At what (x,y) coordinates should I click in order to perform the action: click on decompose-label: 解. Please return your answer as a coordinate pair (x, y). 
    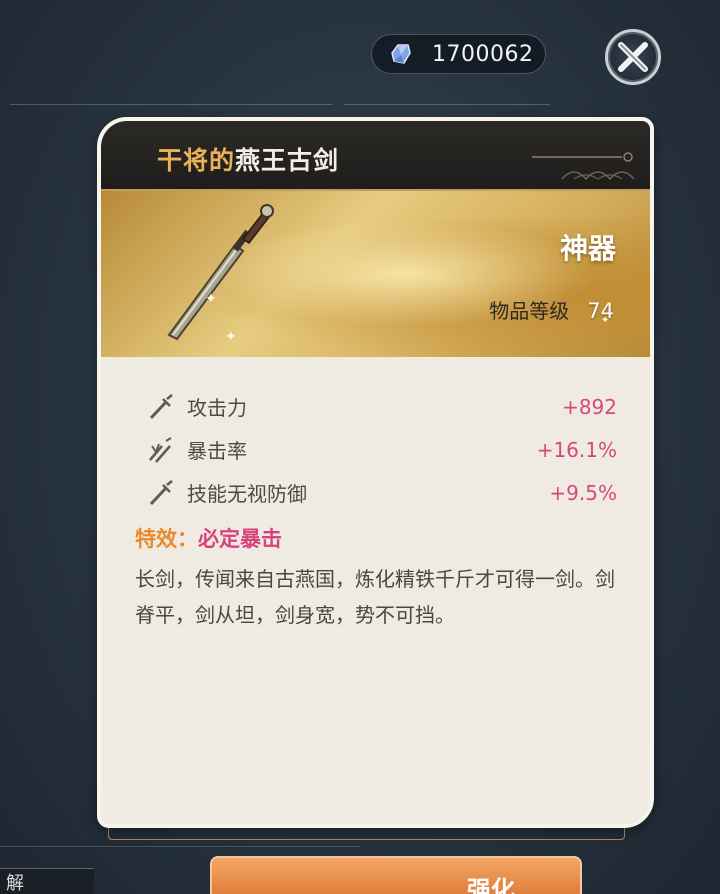
    Looking at the image, I should click on (15, 883).